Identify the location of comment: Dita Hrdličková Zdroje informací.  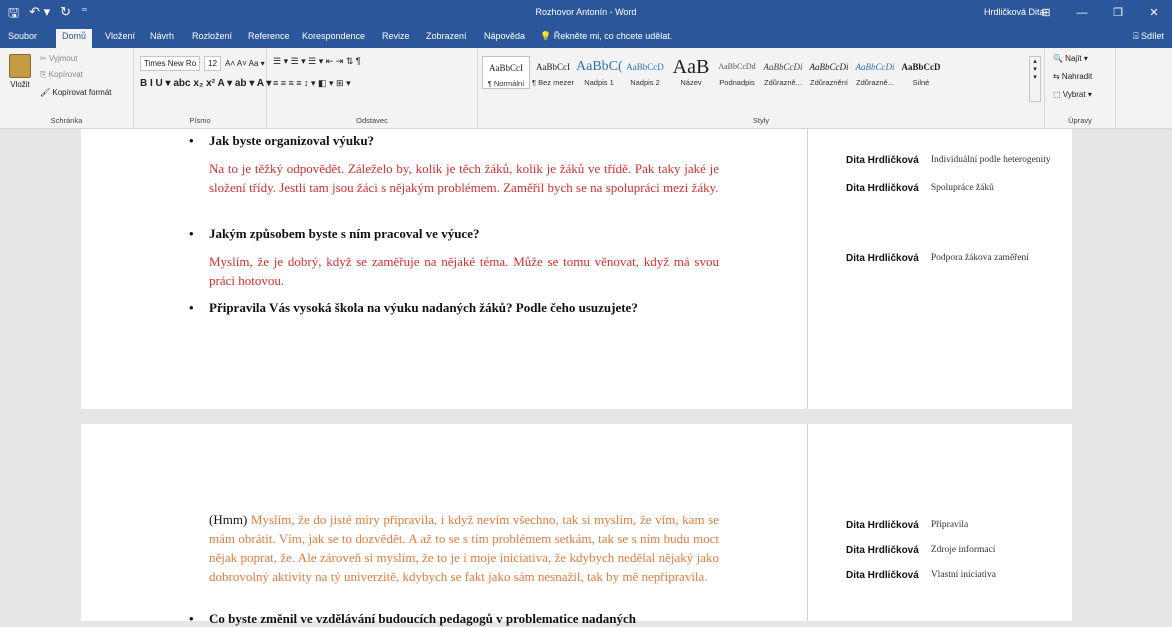
(920, 550).